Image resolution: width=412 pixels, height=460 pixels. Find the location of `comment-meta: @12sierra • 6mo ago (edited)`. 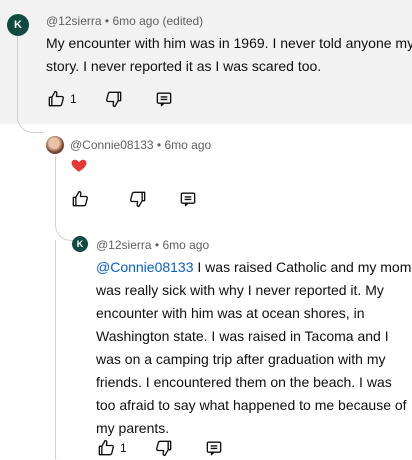

comment-meta: @12sierra • 6mo ago (edited) is located at coordinates (124, 21).